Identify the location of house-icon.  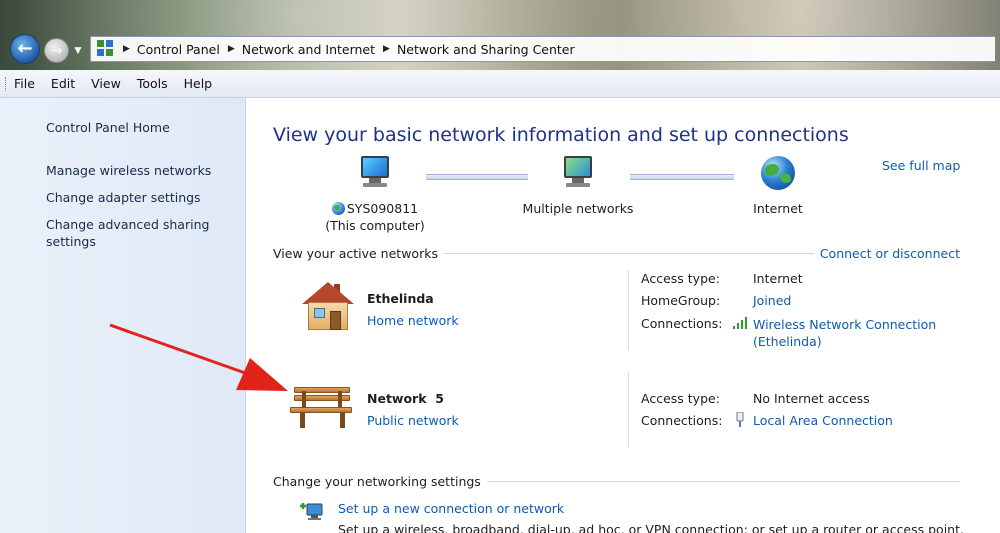
(326, 307).